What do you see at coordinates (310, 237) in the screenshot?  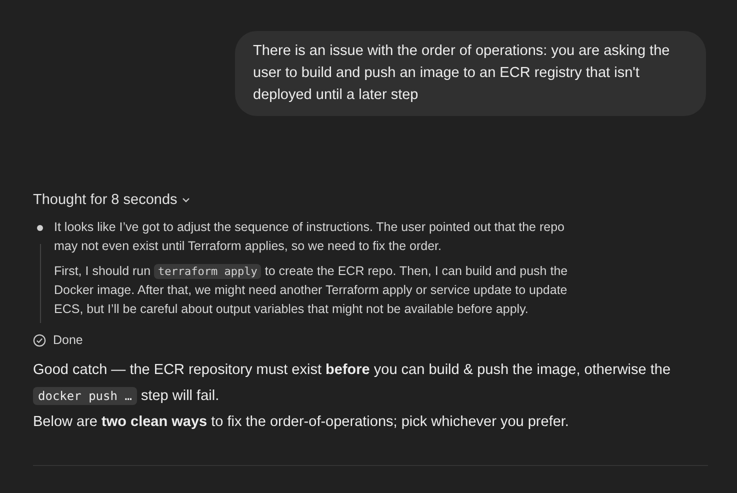 I see `thought-paragraph: It looks like I’ve got to adjust the sequence of instructions. The user pointed out that the repo may not even exist until Terraform applies, so we need to fix the order.` at bounding box center [310, 237].